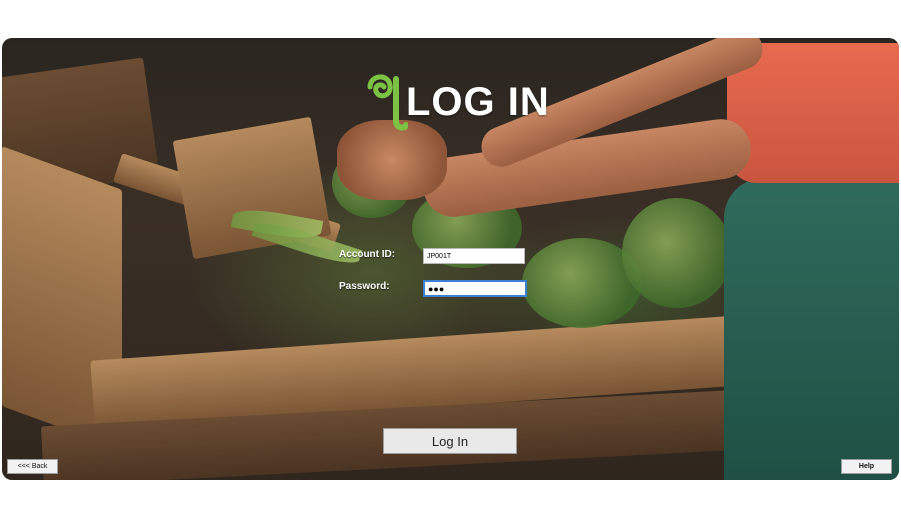 This screenshot has height=520, width=901. I want to click on account-id-label: Account ID:, so click(367, 254).